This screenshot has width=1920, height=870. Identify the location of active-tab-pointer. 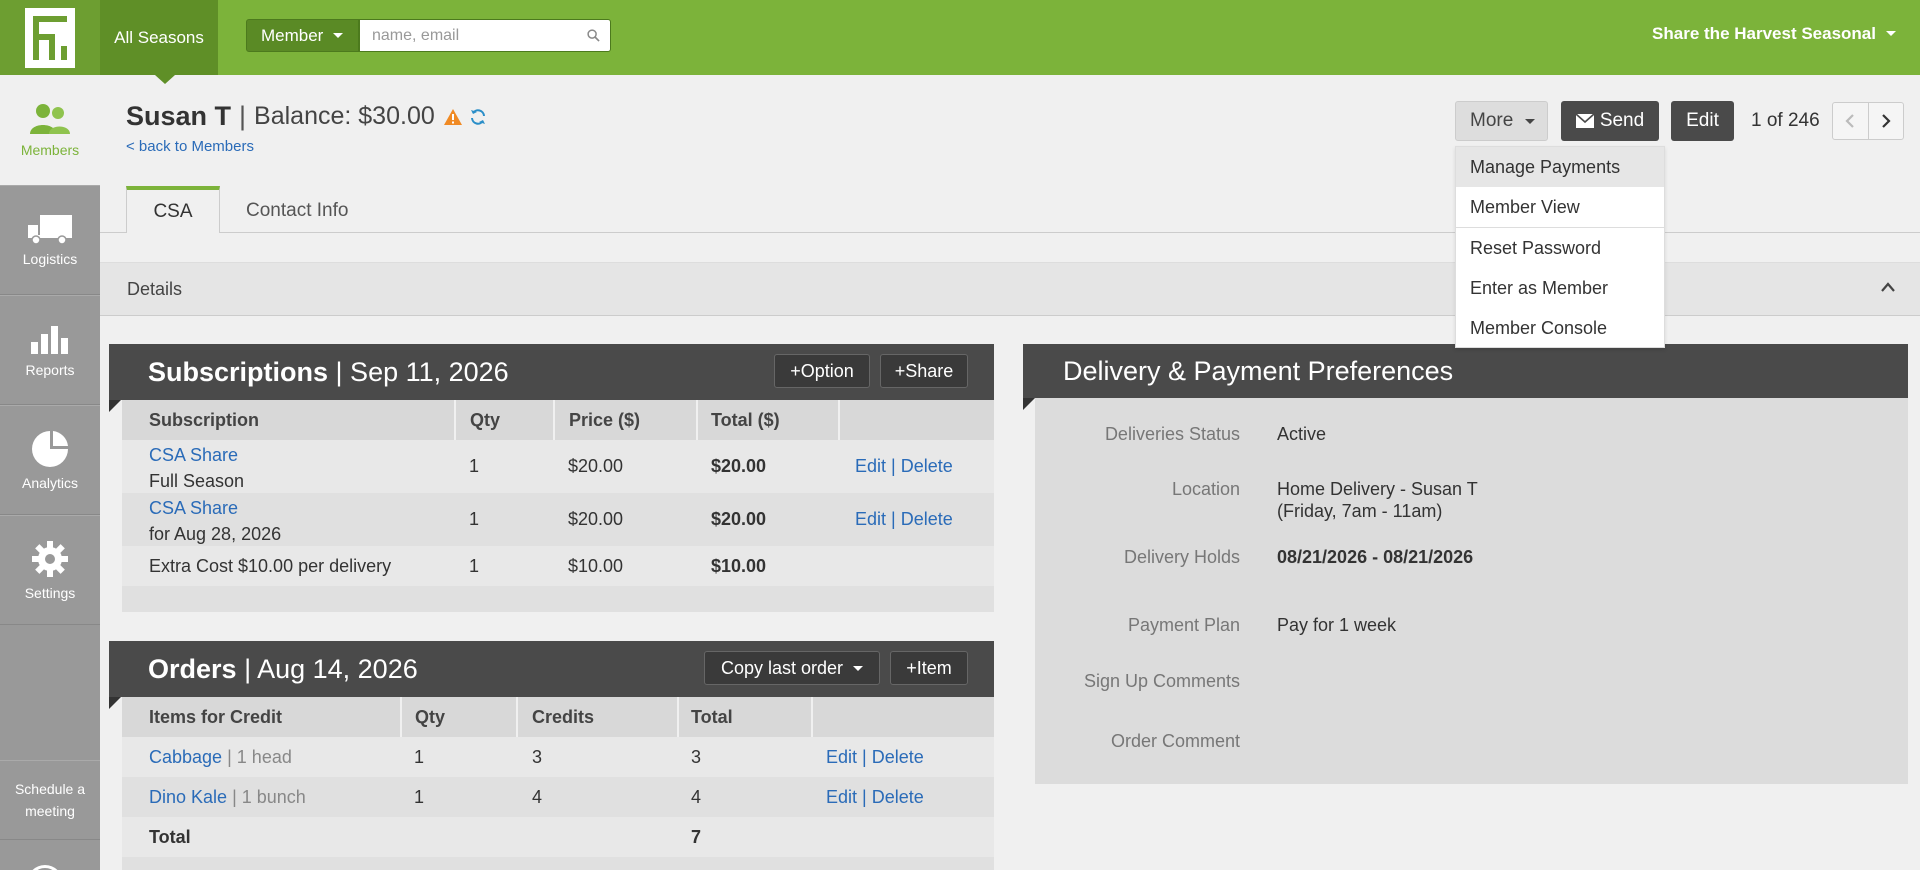
(165, 79).